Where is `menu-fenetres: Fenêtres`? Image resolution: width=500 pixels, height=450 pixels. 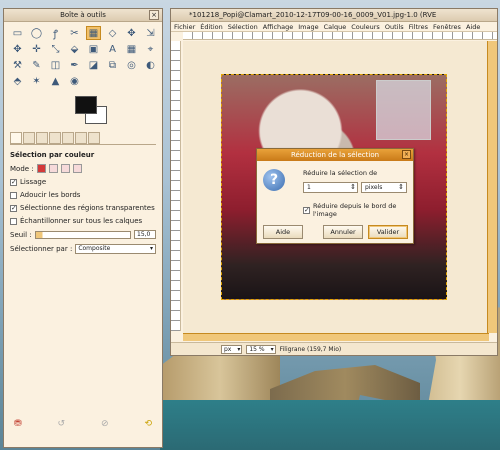
menu-fenetres: Fenêtres is located at coordinates (447, 27).